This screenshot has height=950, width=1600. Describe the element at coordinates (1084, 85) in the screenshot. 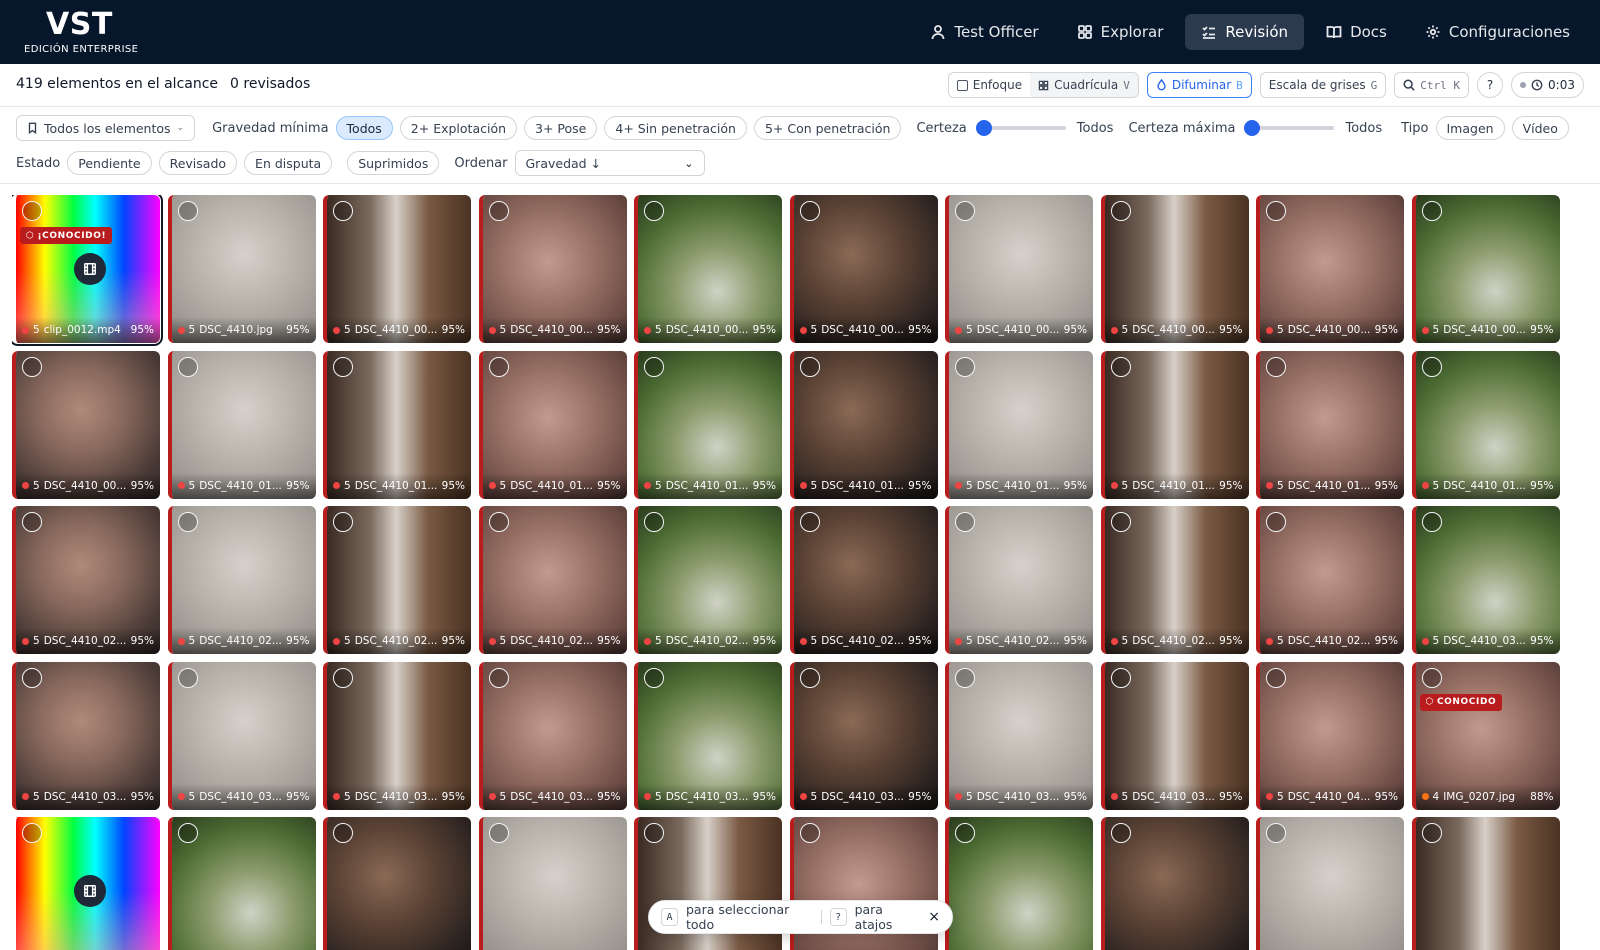

I see `grid-mode-button: Cuadrícula V` at that location.